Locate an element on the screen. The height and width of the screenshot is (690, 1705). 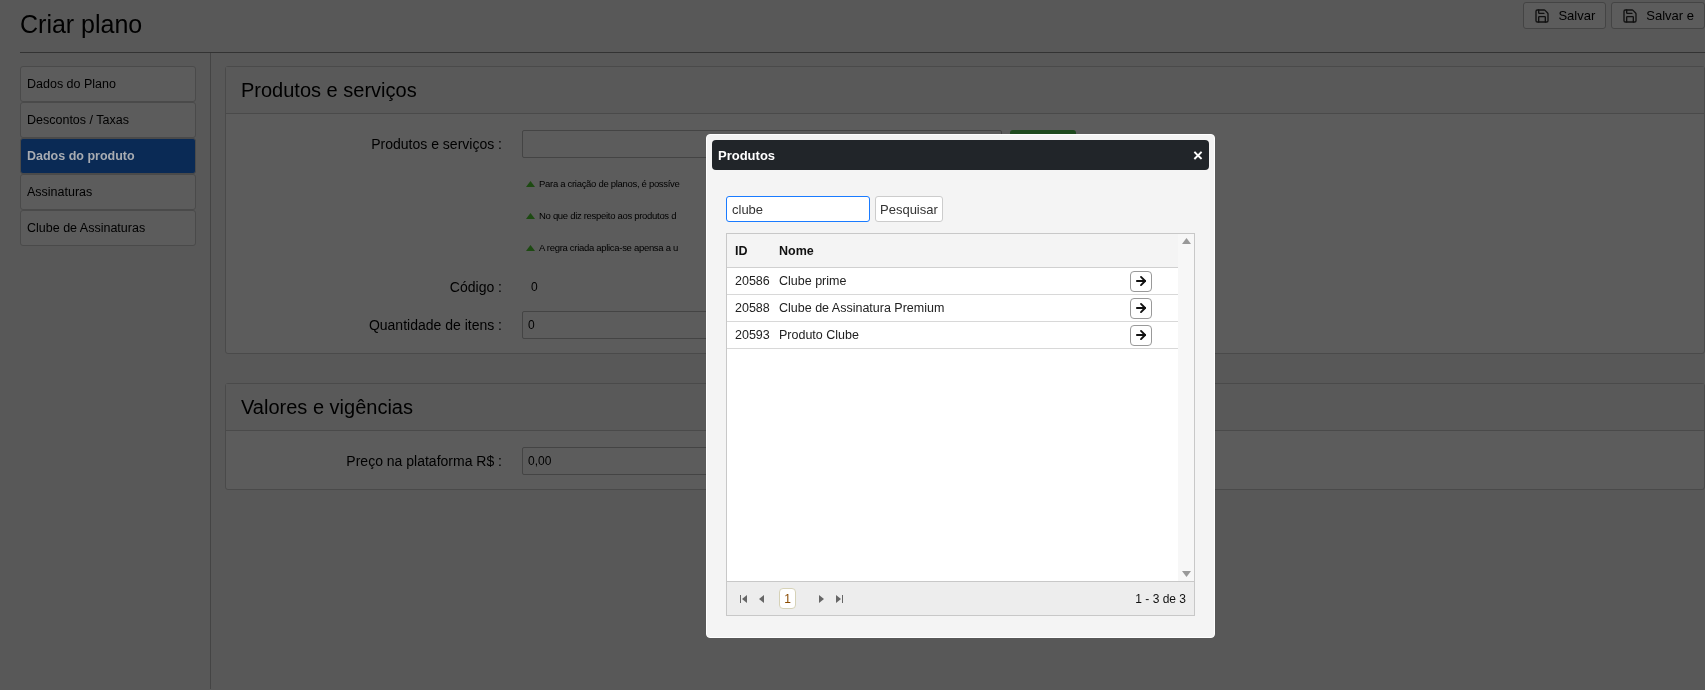
page-title: Criar plano is located at coordinates (81, 24).